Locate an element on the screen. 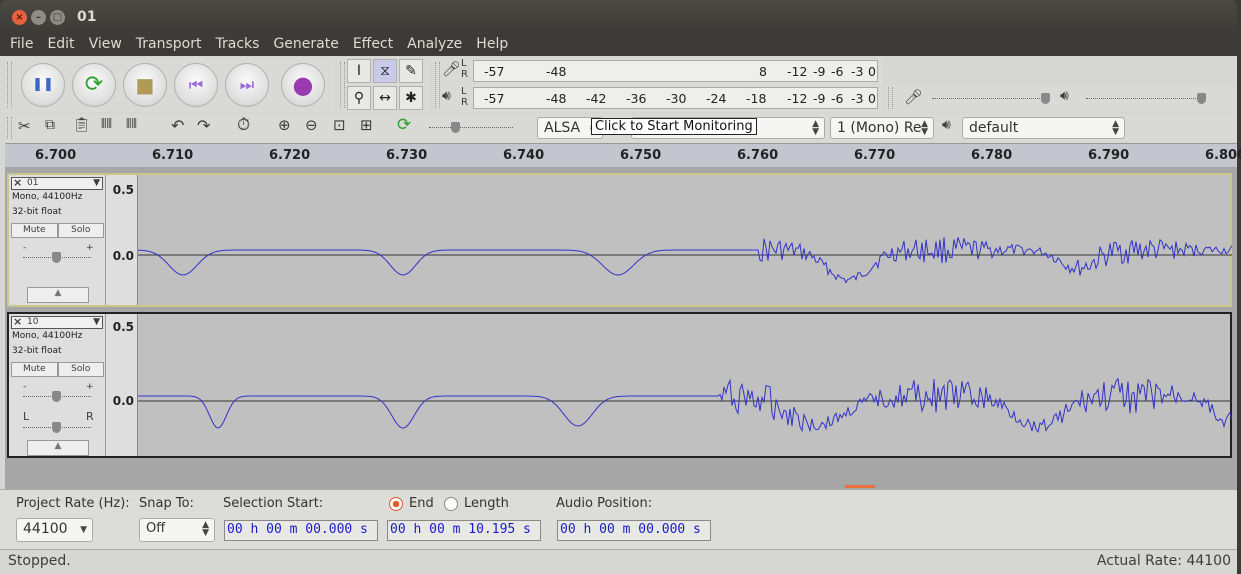  ruler-tick-label: 6.710 is located at coordinates (173, 155).